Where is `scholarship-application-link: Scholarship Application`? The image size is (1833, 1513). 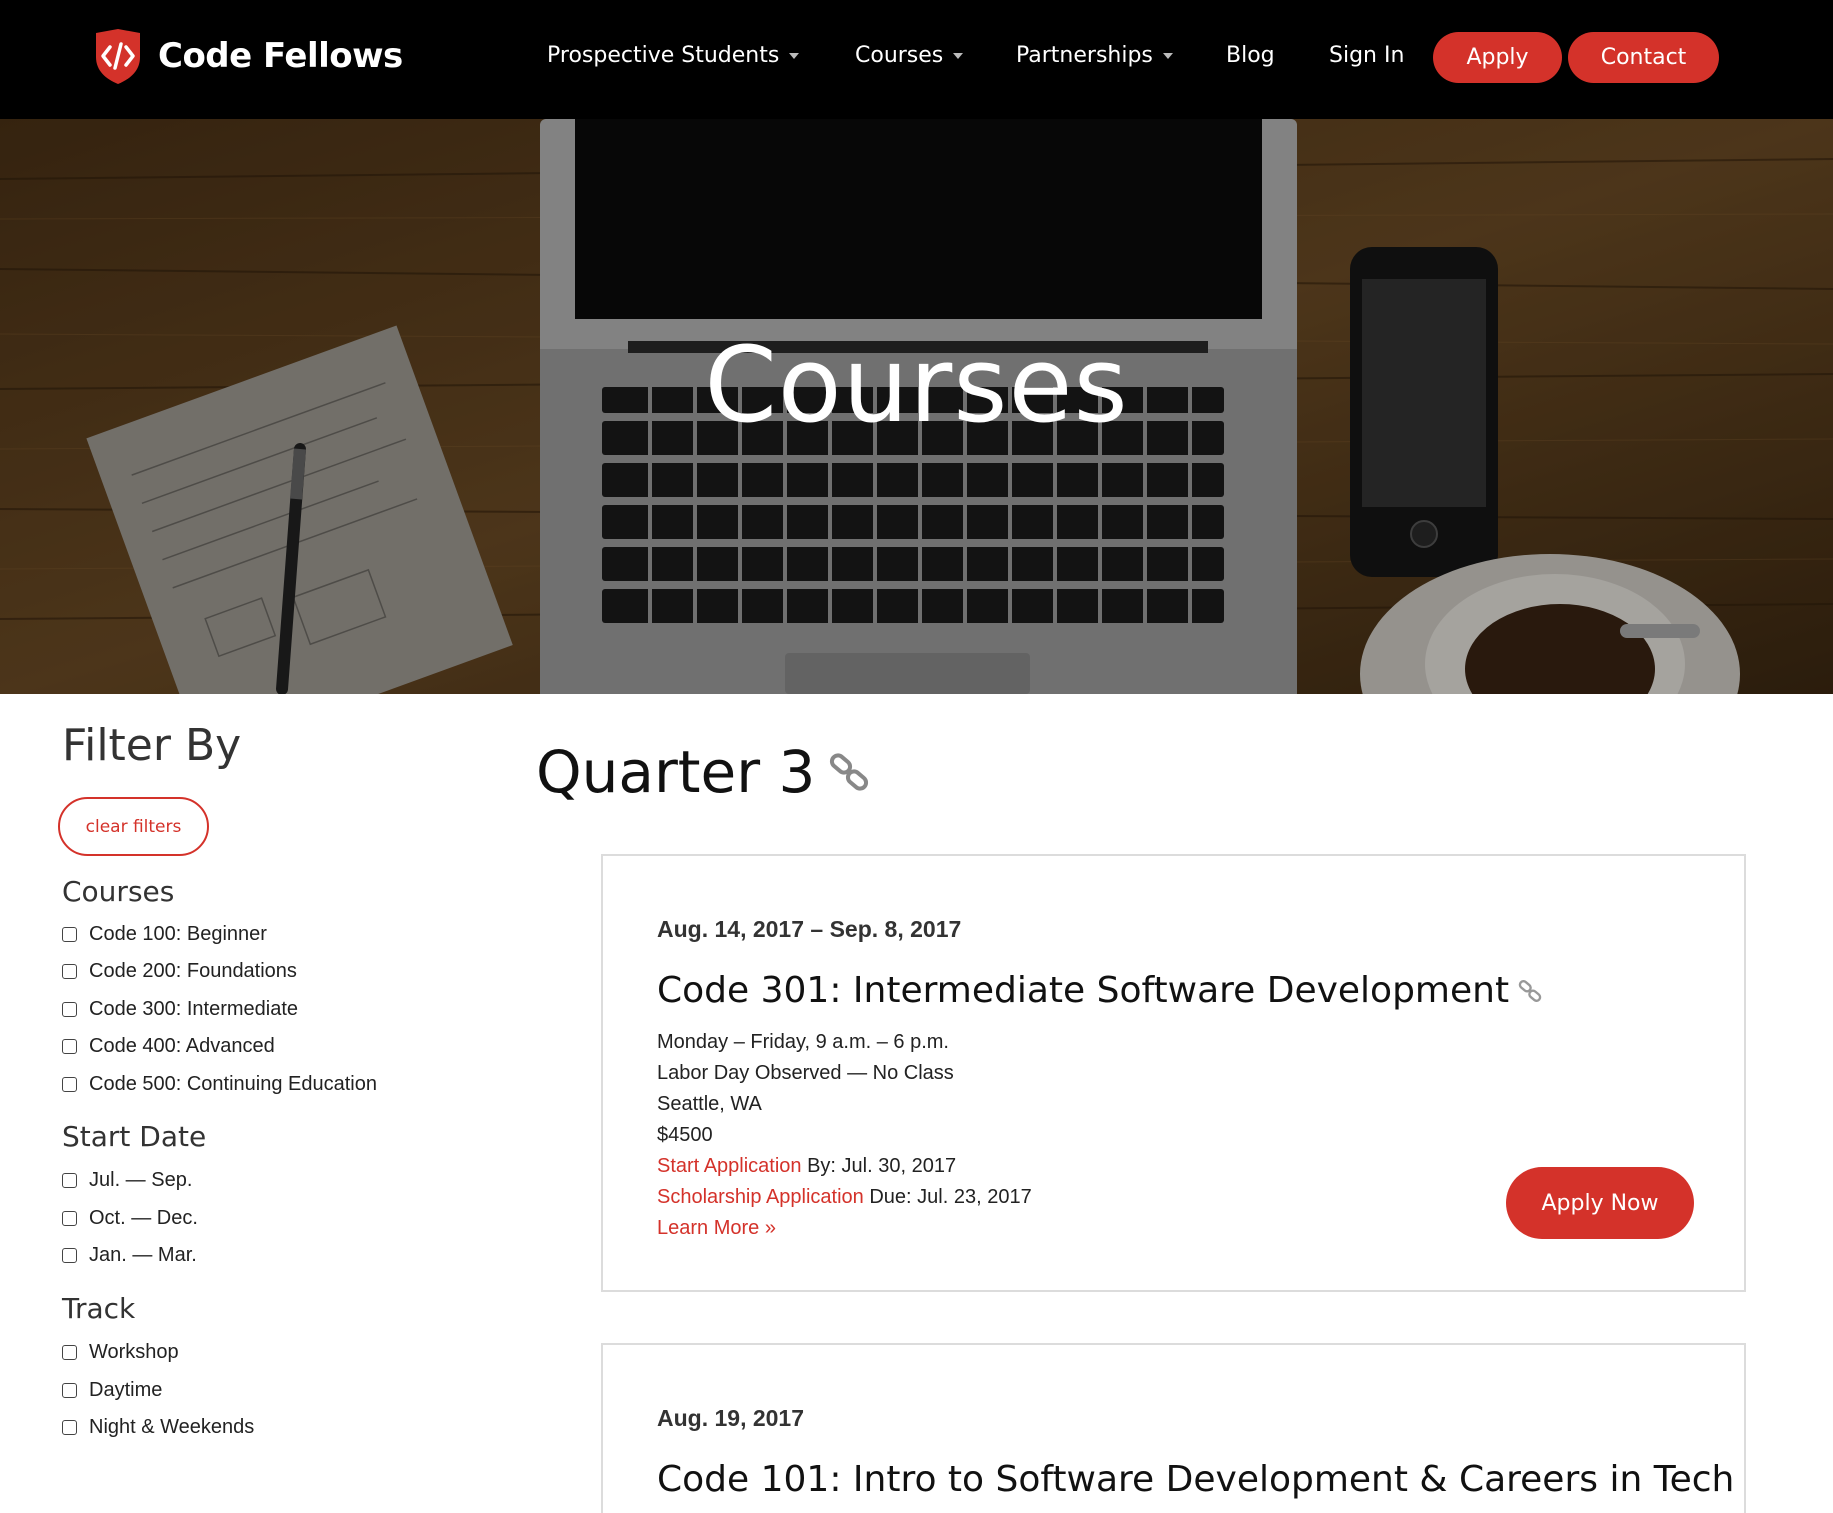 scholarship-application-link: Scholarship Application is located at coordinates (760, 1197).